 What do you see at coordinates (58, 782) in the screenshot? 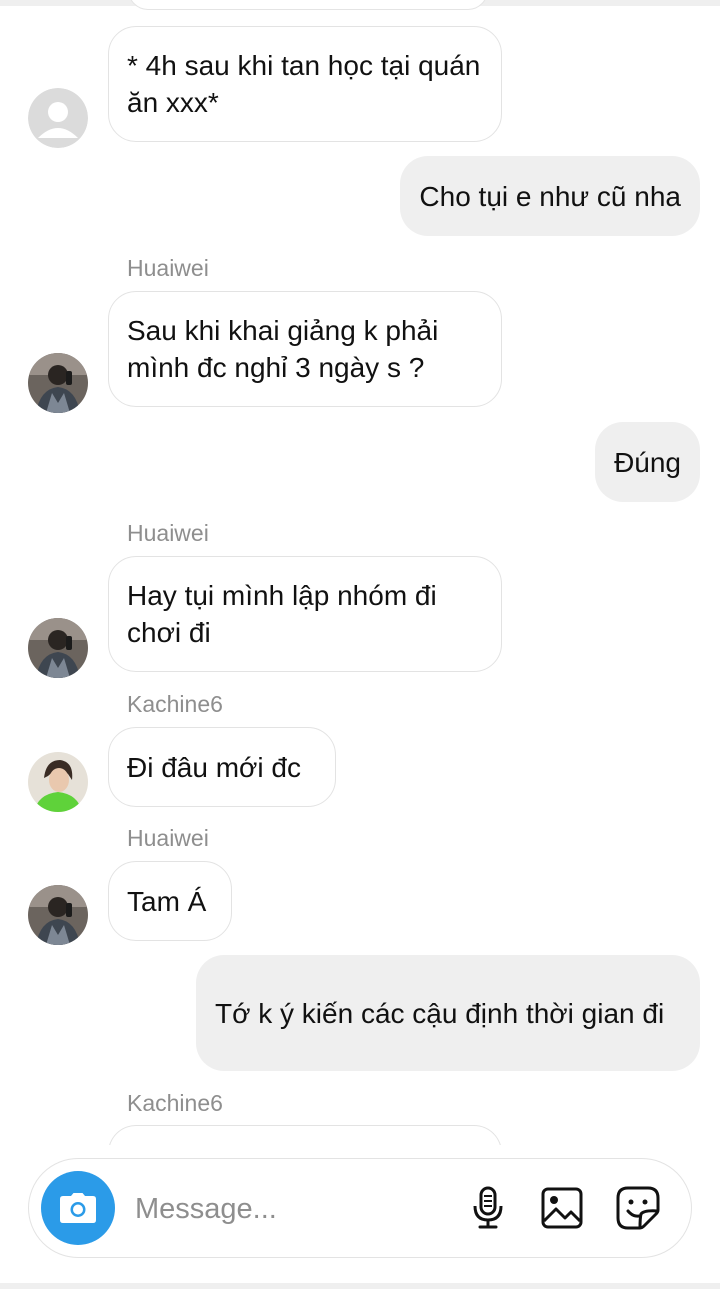
I see `avatar-kachine6` at bounding box center [58, 782].